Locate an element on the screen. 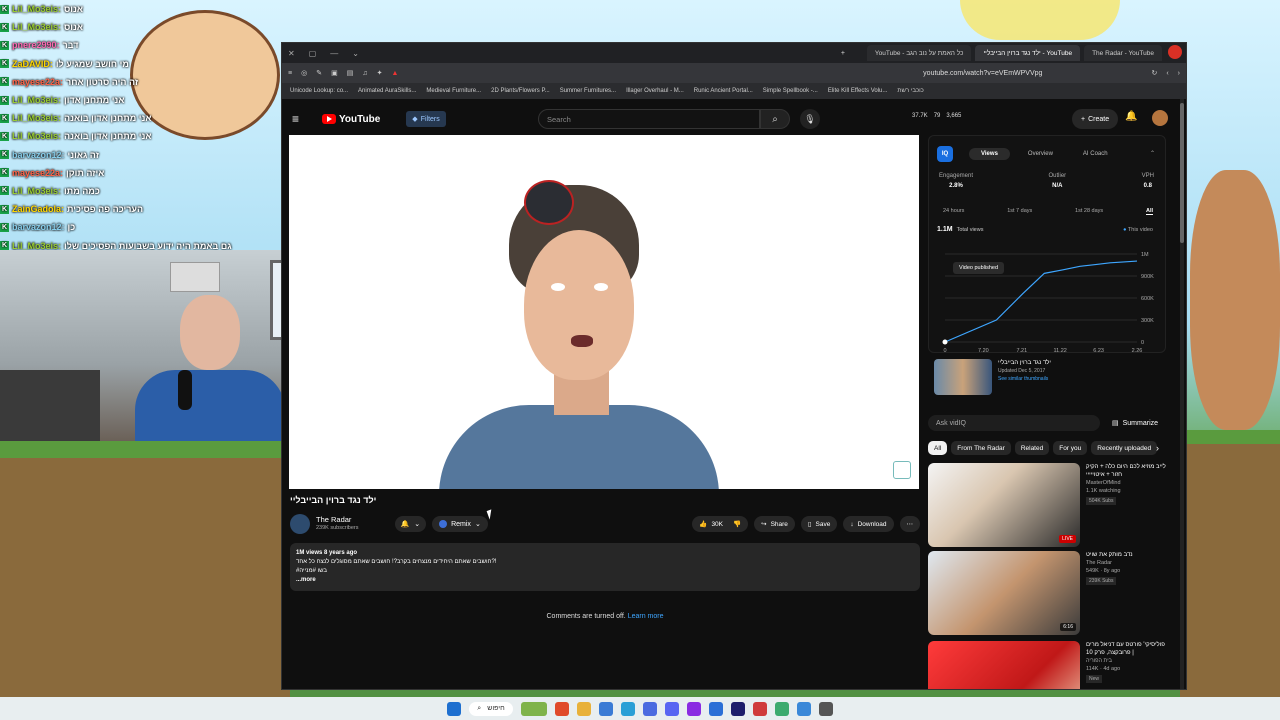  tab-list-icon: ▢ is located at coordinates (313, 53).